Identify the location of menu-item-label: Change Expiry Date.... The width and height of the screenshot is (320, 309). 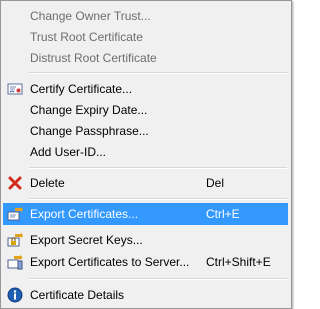
(89, 110).